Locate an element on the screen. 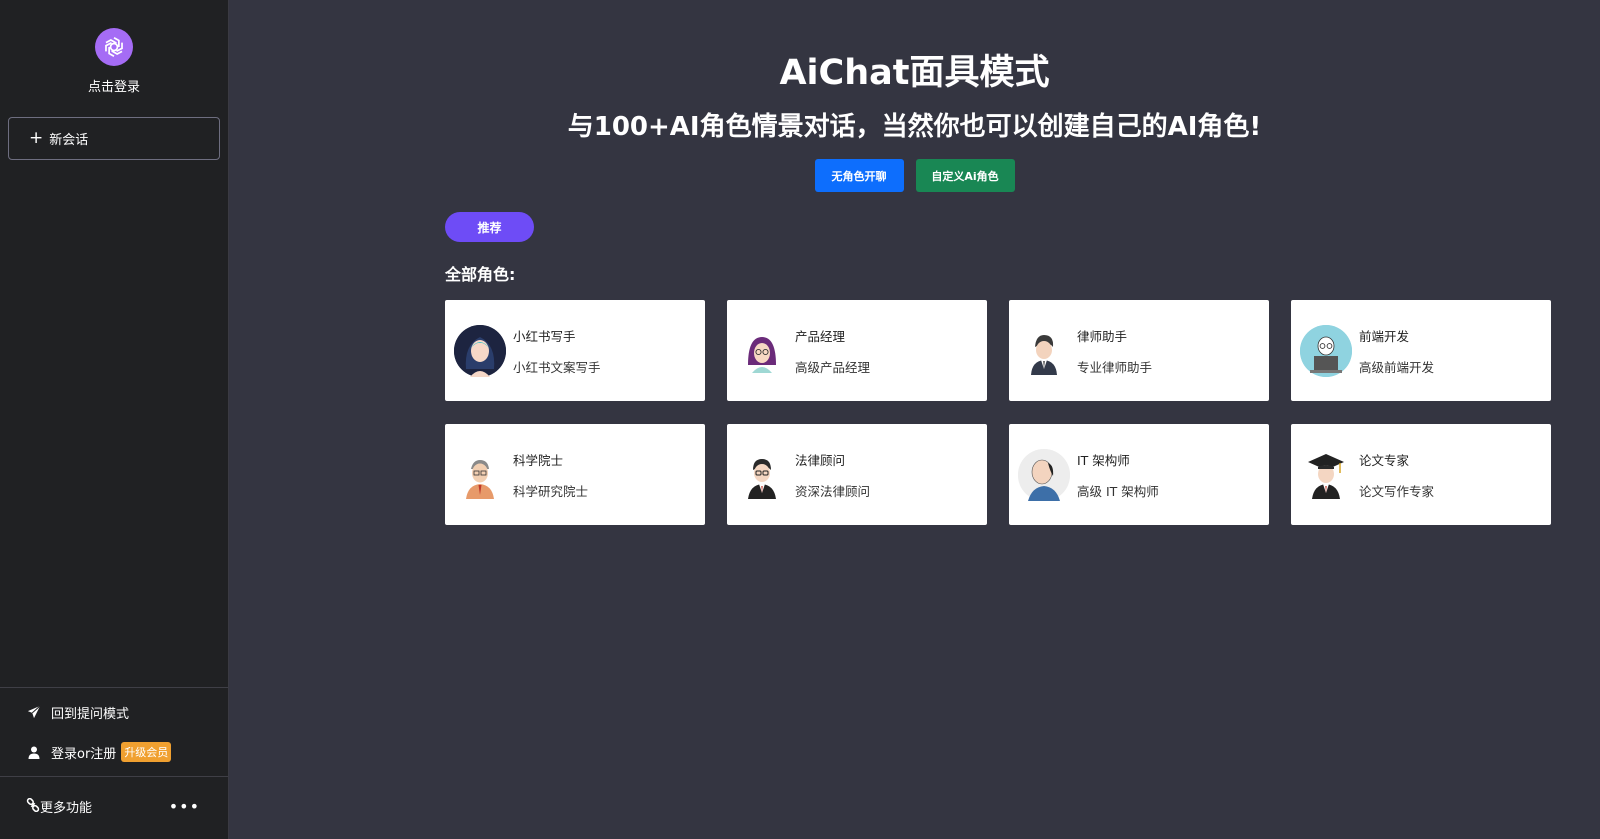 The width and height of the screenshot is (1600, 839). send-icon is located at coordinates (34, 712).